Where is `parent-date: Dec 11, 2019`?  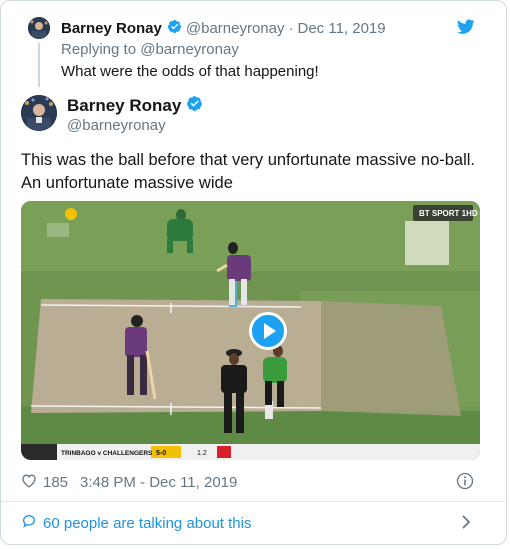 parent-date: Dec 11, 2019 is located at coordinates (342, 28).